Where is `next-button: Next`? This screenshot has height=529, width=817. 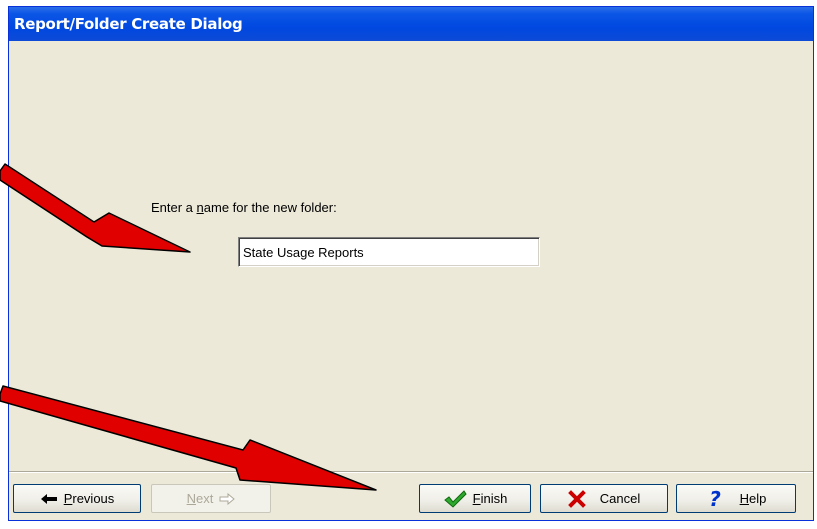
next-button: Next is located at coordinates (211, 498).